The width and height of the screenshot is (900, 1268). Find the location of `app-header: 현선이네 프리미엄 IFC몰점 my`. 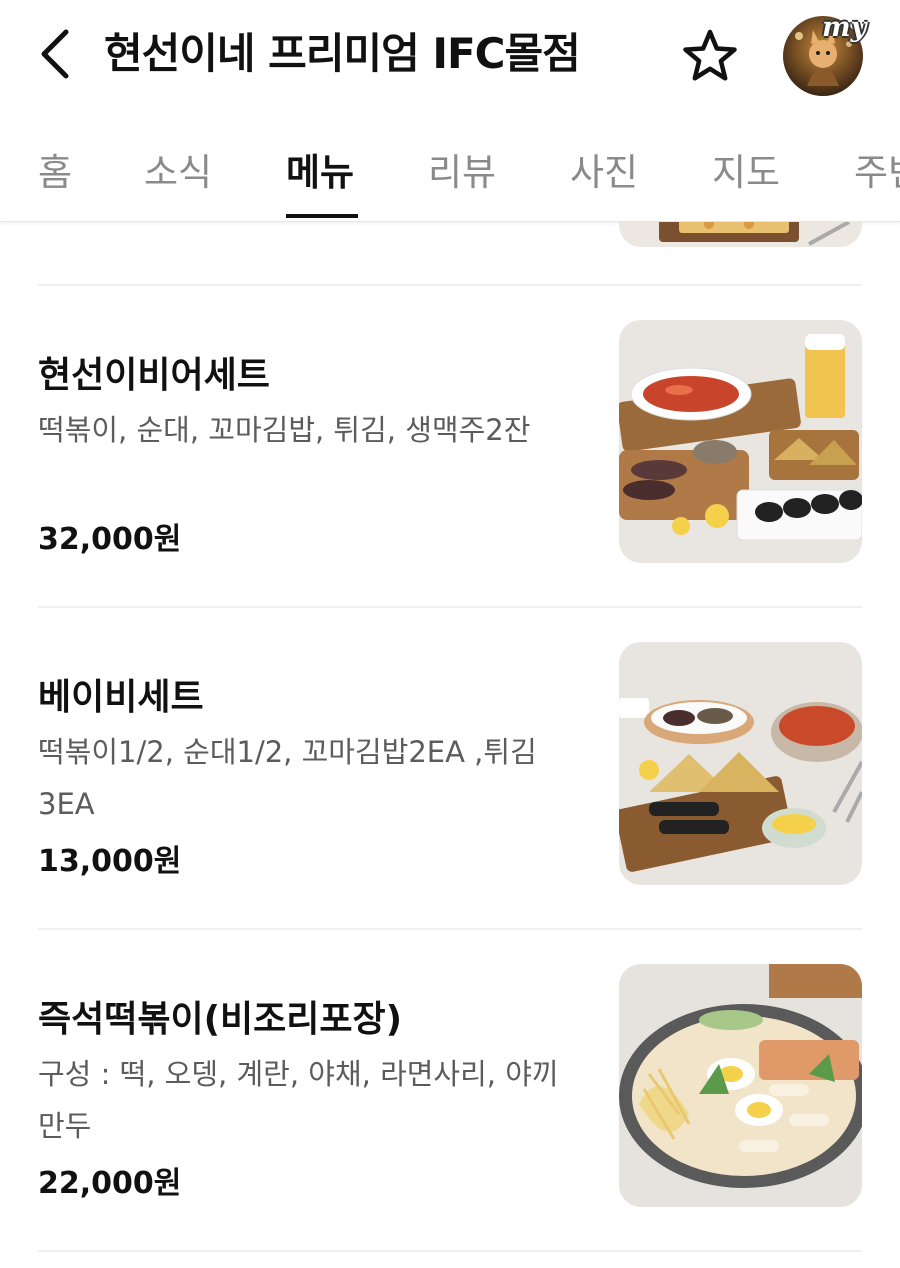

app-header: 현선이네 프리미엄 IFC몰점 my is located at coordinates (450, 56).